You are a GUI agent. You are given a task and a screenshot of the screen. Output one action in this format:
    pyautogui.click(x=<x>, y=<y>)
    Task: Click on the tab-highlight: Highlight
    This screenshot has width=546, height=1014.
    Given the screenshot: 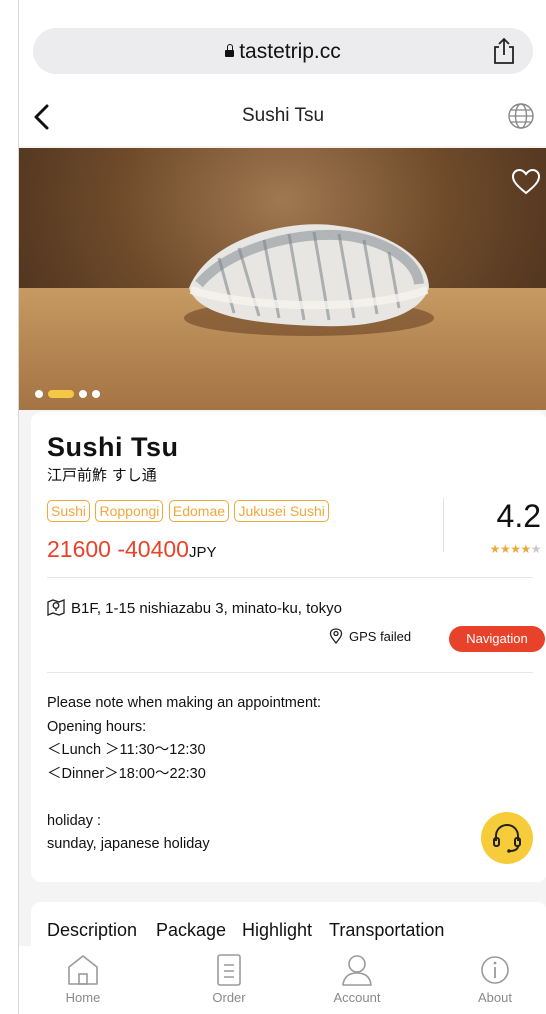 What is the action you would take?
    pyautogui.click(x=277, y=930)
    